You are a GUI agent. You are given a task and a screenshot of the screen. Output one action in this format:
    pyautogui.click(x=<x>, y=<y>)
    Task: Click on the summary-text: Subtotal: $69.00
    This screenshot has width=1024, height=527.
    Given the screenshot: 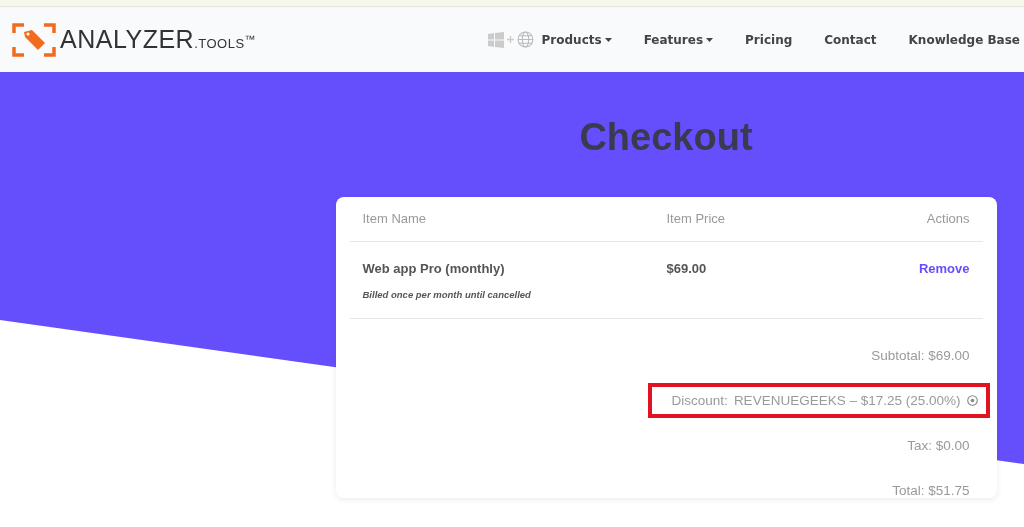 What is the action you would take?
    pyautogui.click(x=920, y=355)
    